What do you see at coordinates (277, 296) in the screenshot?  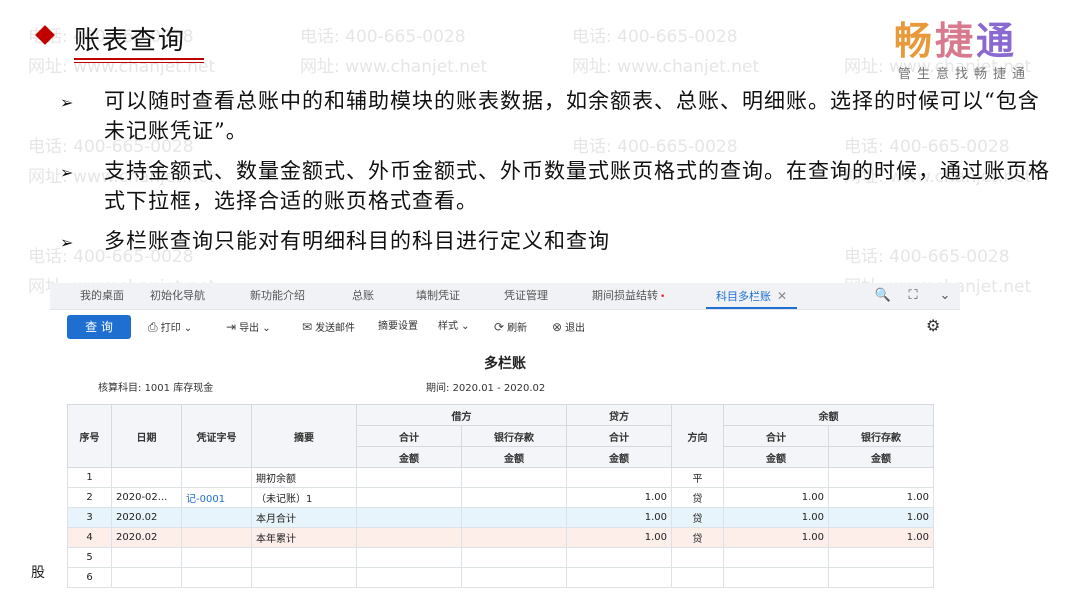 I see `tab-new-features: 新功能介绍` at bounding box center [277, 296].